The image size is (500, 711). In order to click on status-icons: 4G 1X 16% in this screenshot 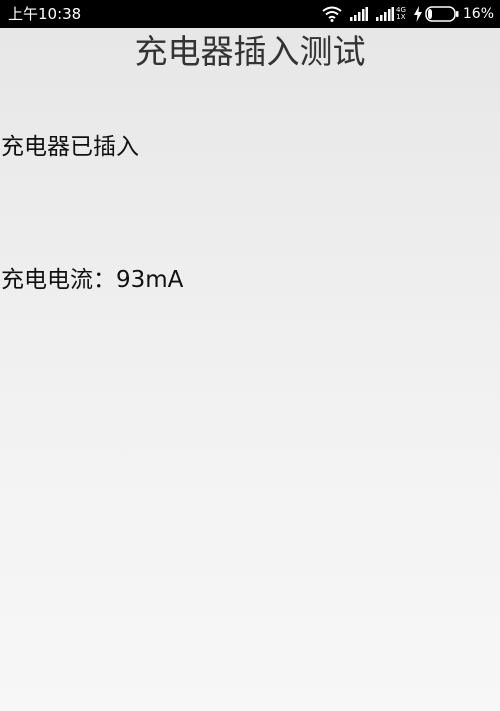, I will do `click(404, 14)`.